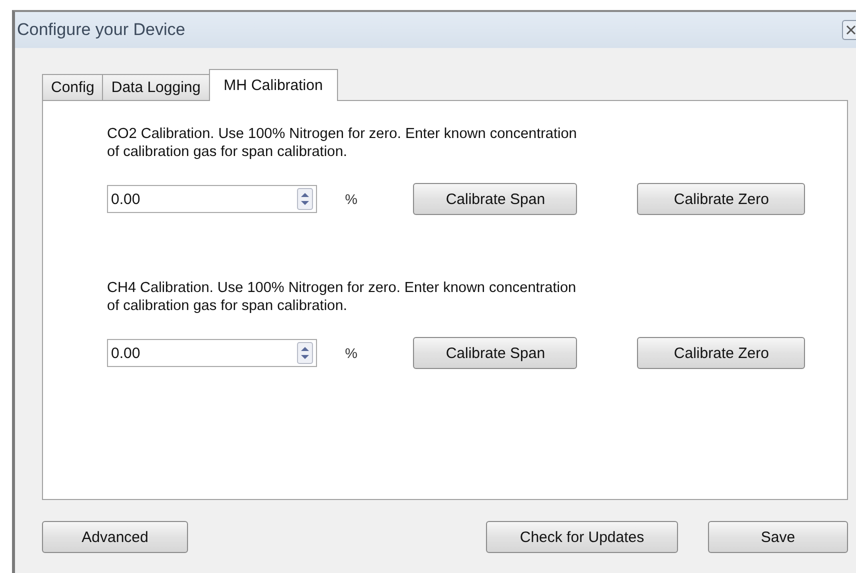  What do you see at coordinates (582, 537) in the screenshot?
I see `check-updates-button: Check for Updates` at bounding box center [582, 537].